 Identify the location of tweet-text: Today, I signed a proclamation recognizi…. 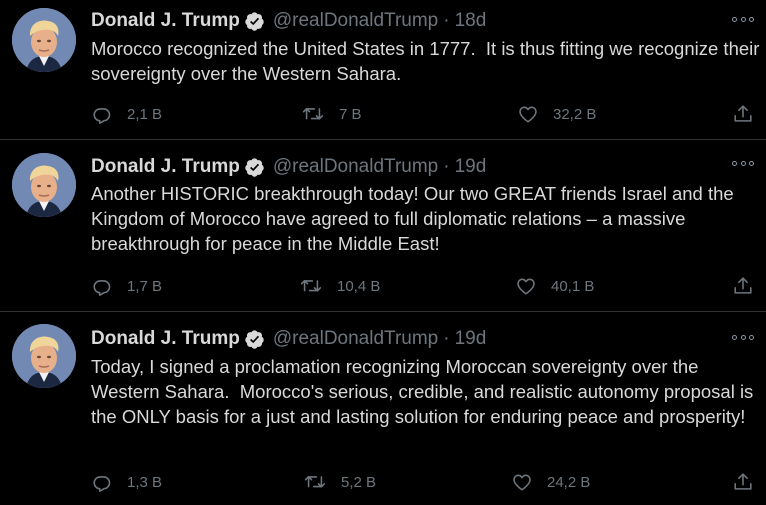
(425, 391).